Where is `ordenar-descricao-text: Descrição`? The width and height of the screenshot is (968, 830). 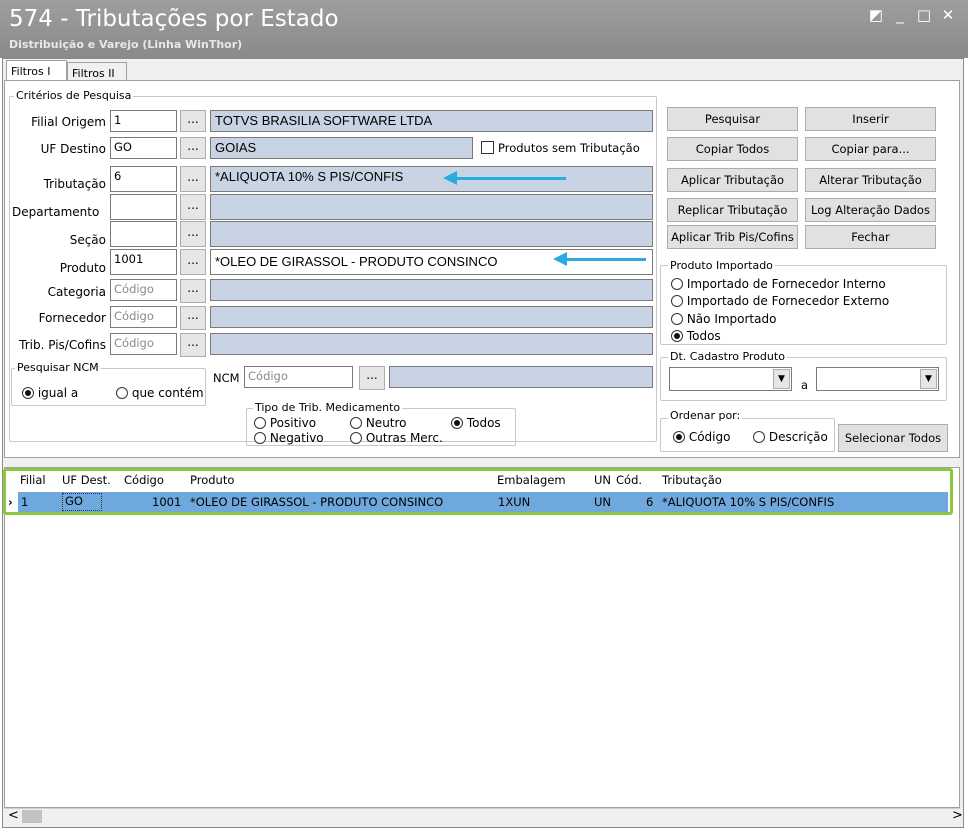 ordenar-descricao-text: Descrição is located at coordinates (798, 437).